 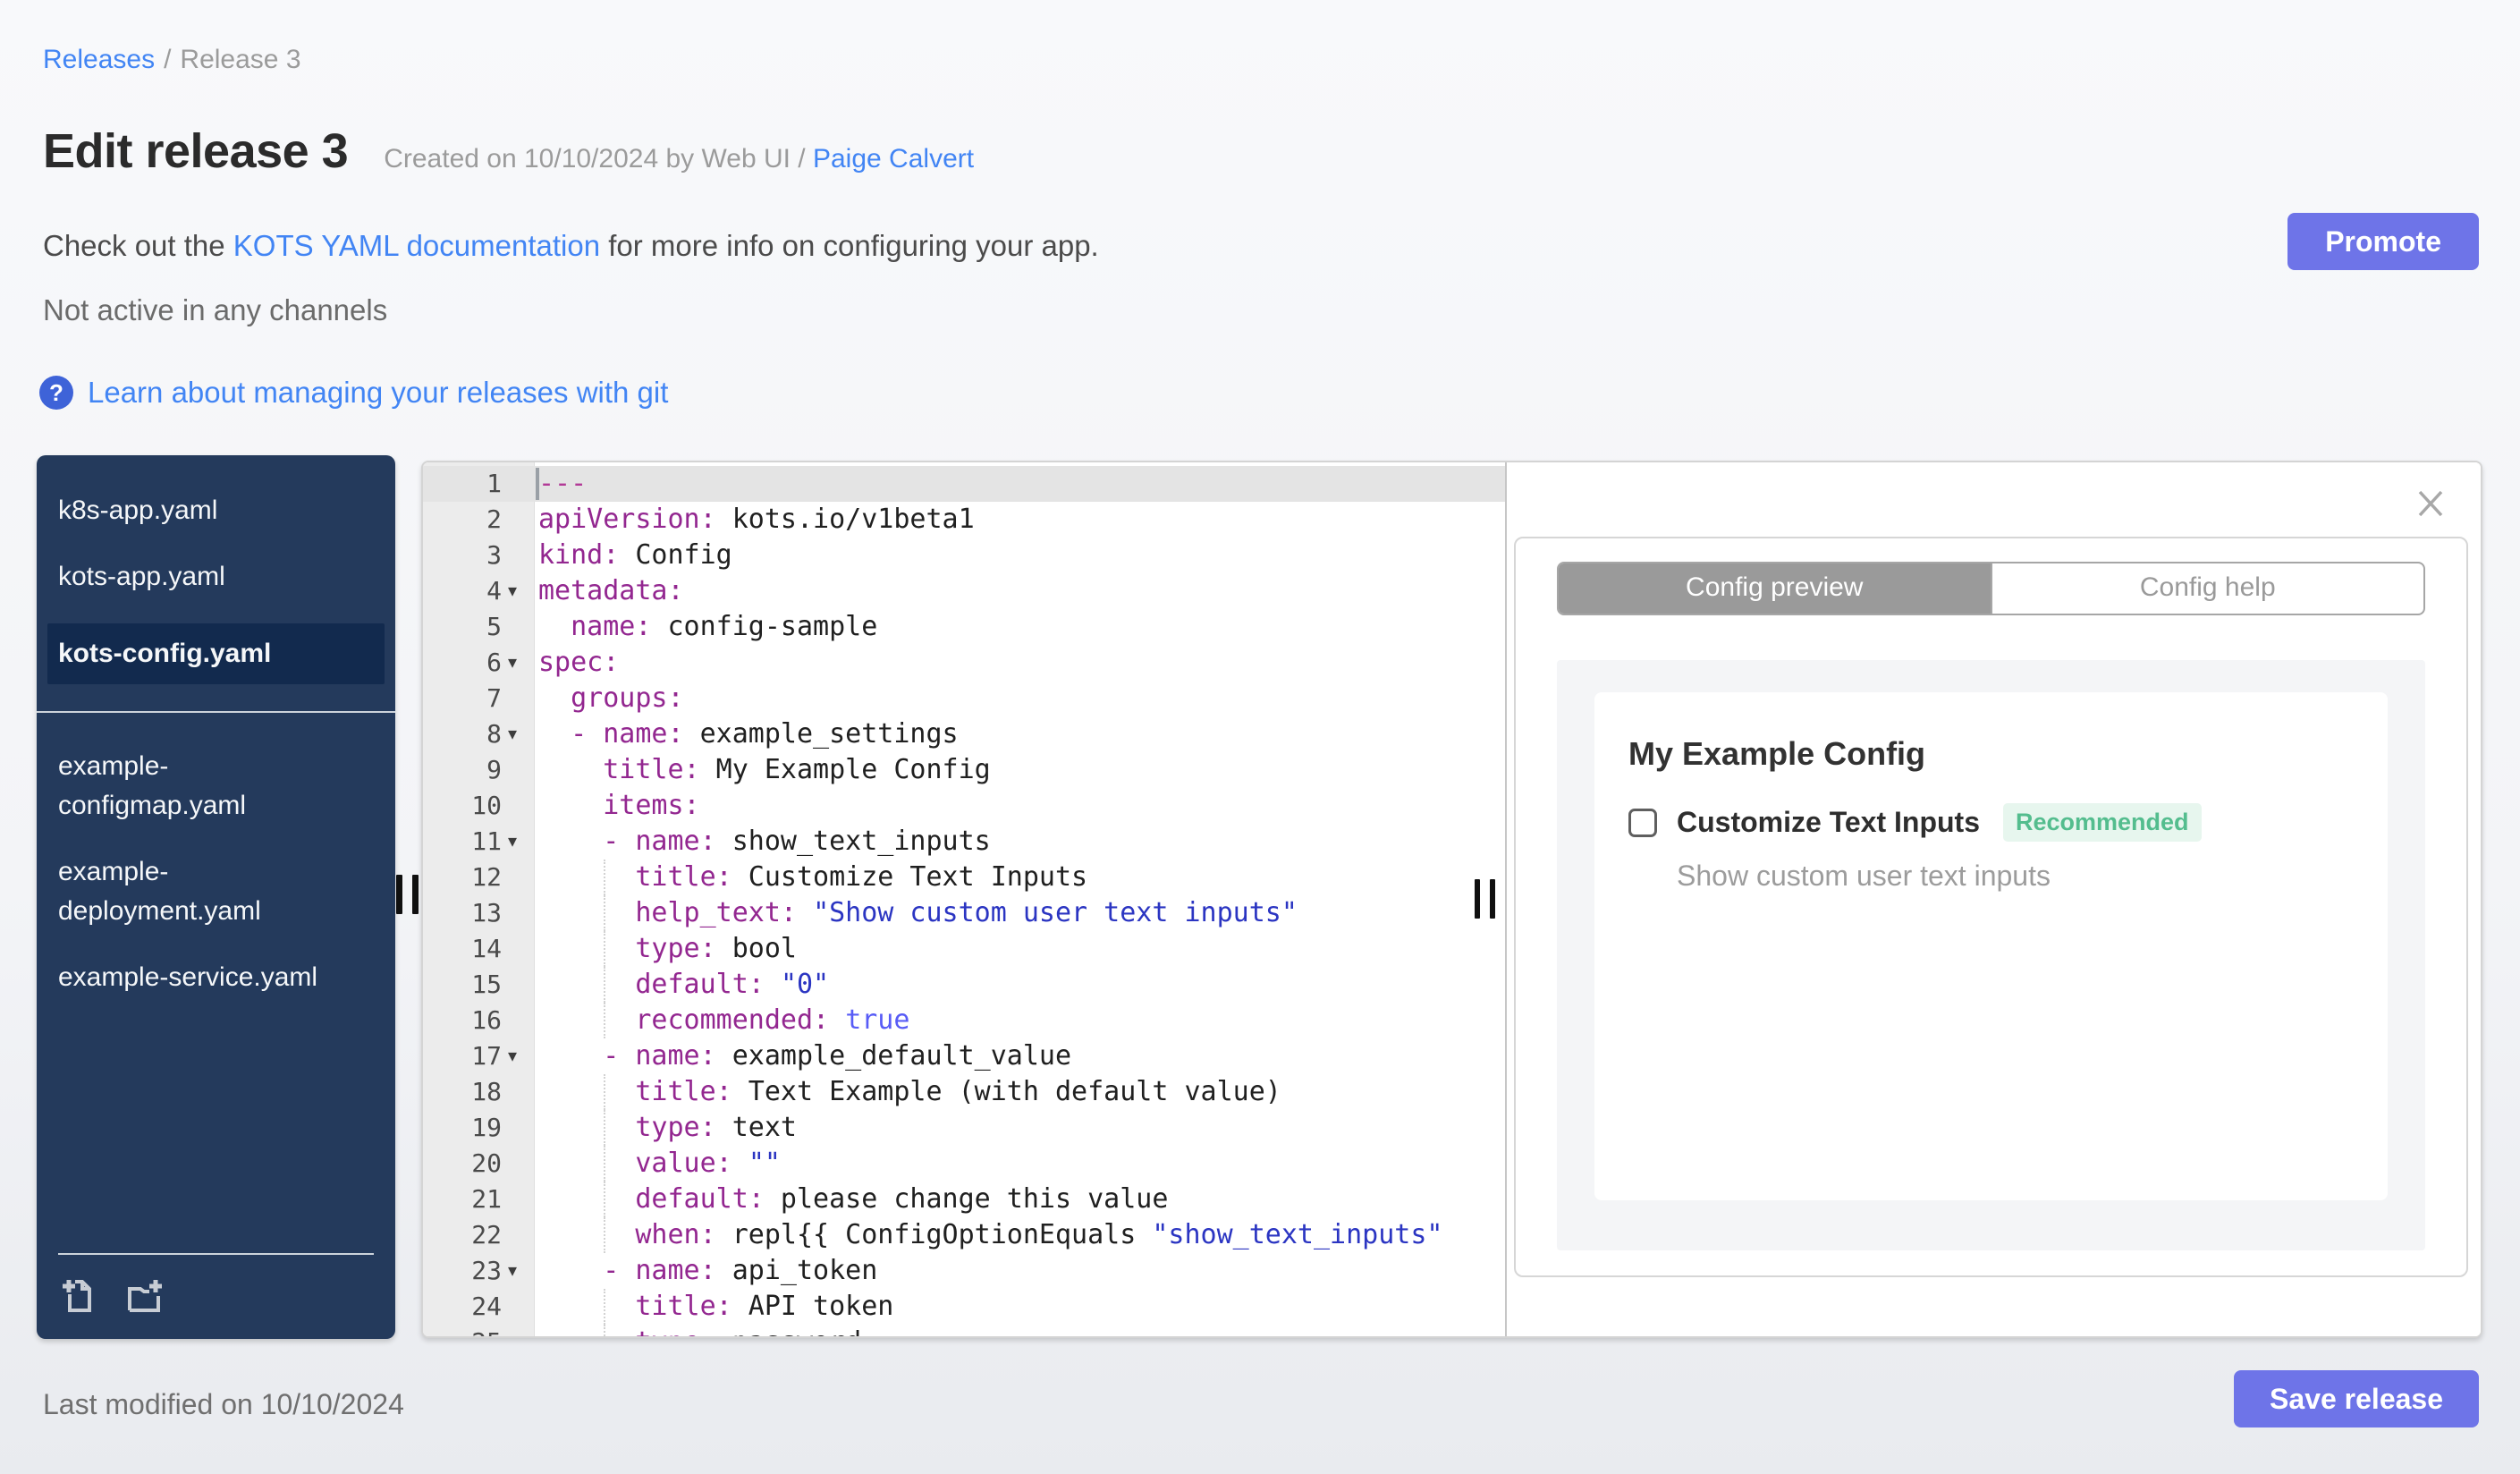 I want to click on code-line-25: 25 type: password, so click(x=964, y=1330).